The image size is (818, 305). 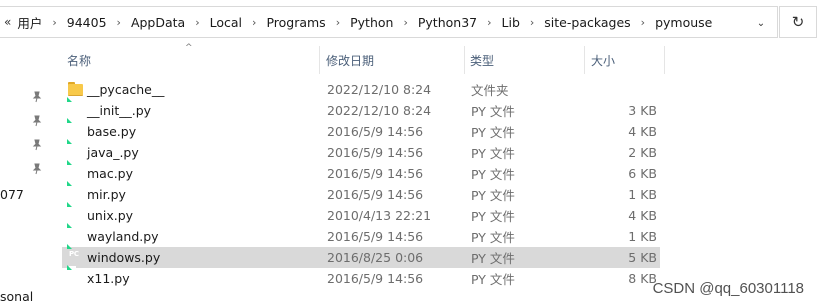 What do you see at coordinates (375, 257) in the screenshot?
I see `file-date: 2016/8/25 0:06` at bounding box center [375, 257].